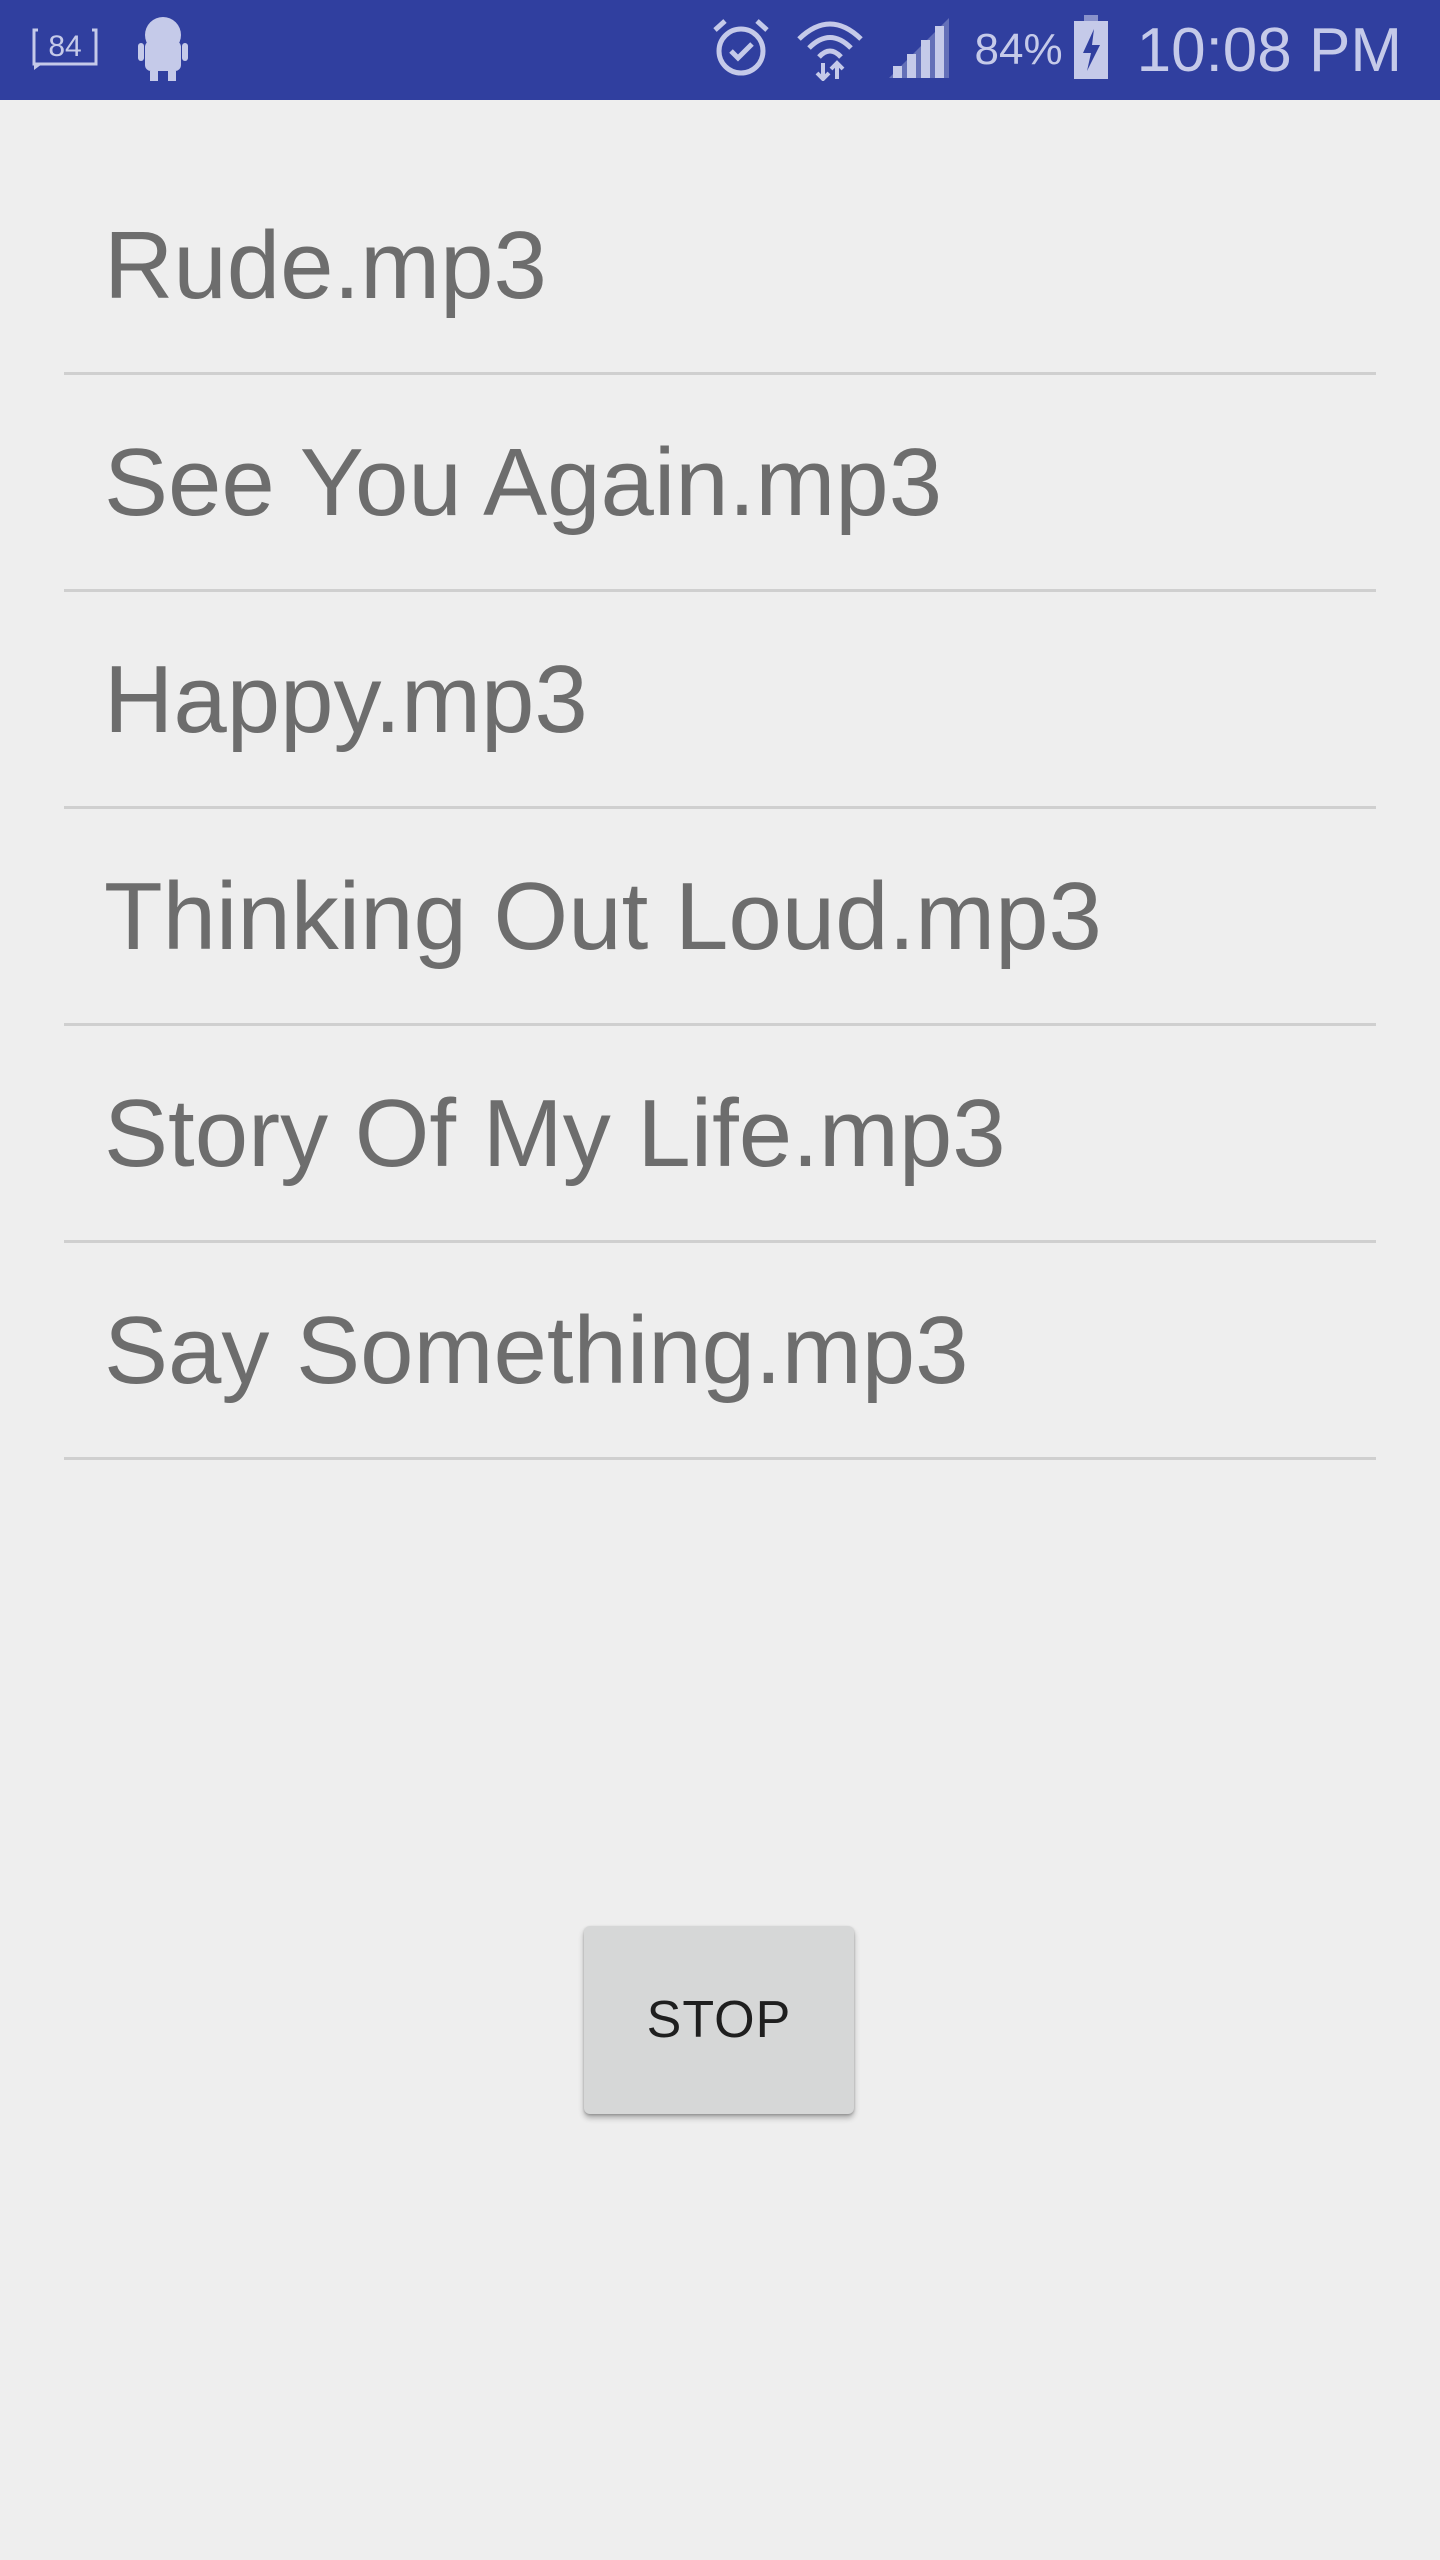  Describe the element at coordinates (64, 46) in the screenshot. I see `notification-count: 84` at that location.